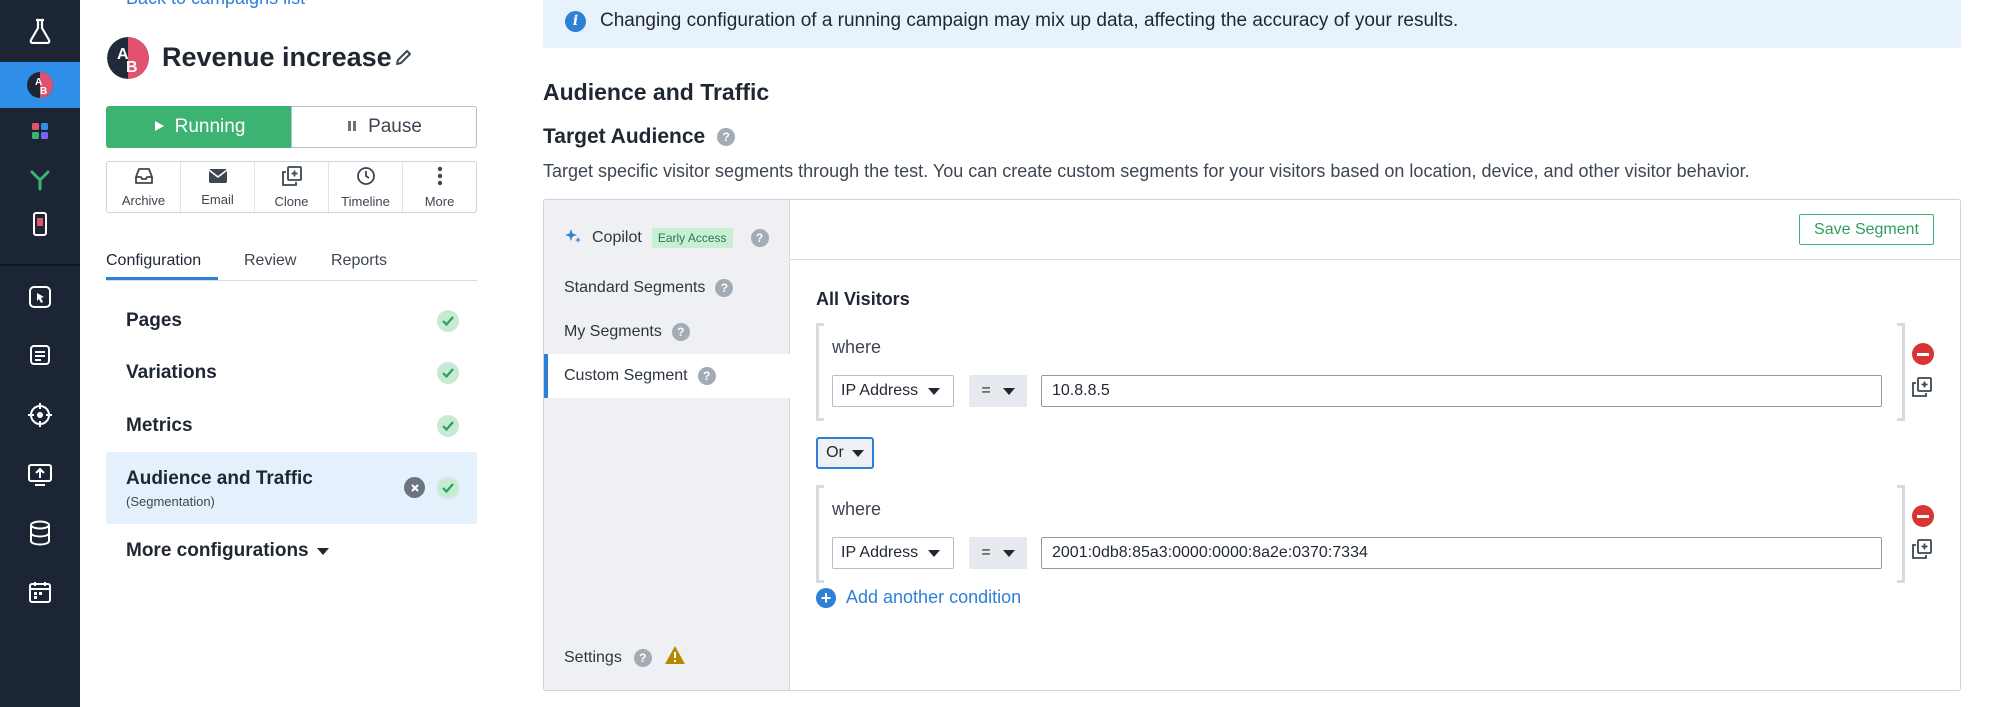 The height and width of the screenshot is (707, 2001). I want to click on back-to-campaigns-link: Back to campaigns list, so click(215, 4).